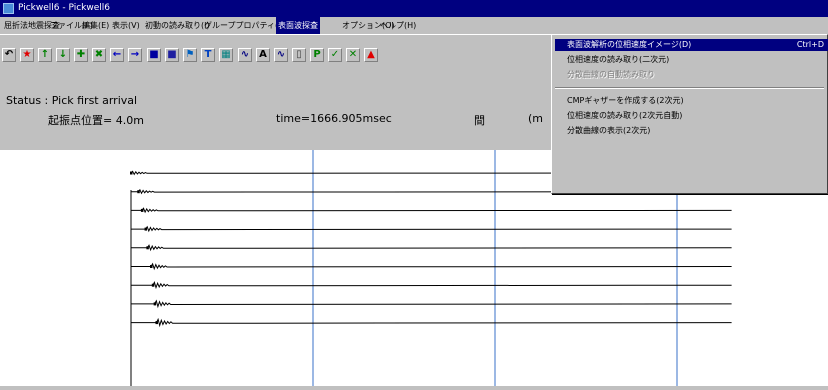  Describe the element at coordinates (536, 118) in the screenshot. I see `unit-label-partial: (m` at that location.